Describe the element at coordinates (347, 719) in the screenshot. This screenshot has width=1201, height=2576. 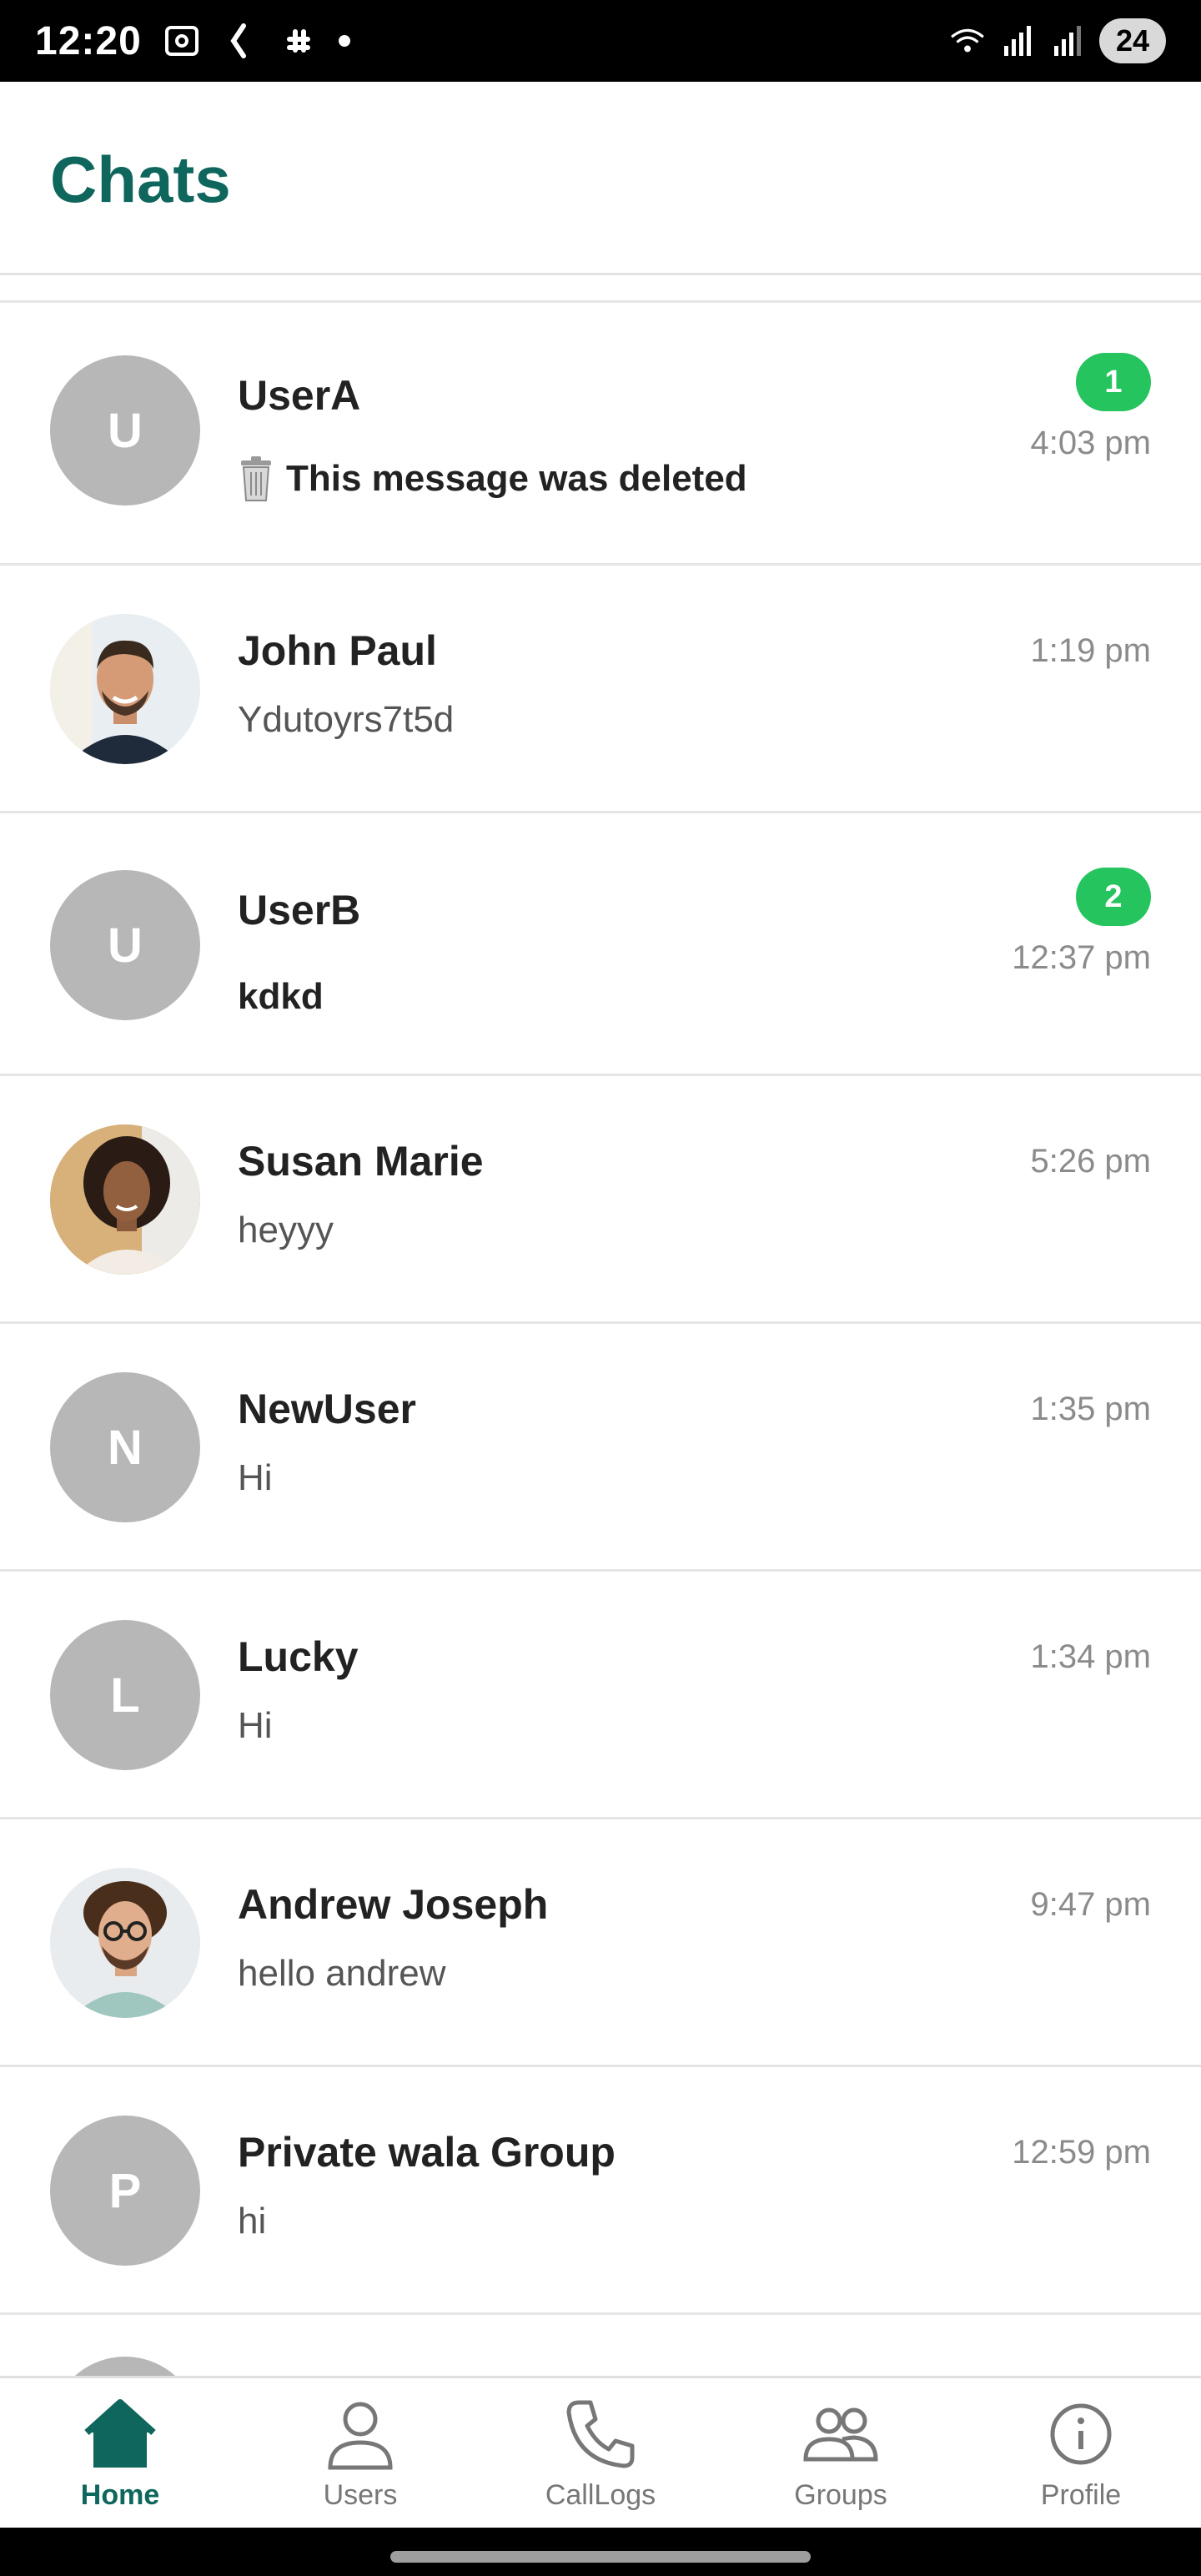
I see `chat-preview: Ydutoyrs7t5d` at that location.